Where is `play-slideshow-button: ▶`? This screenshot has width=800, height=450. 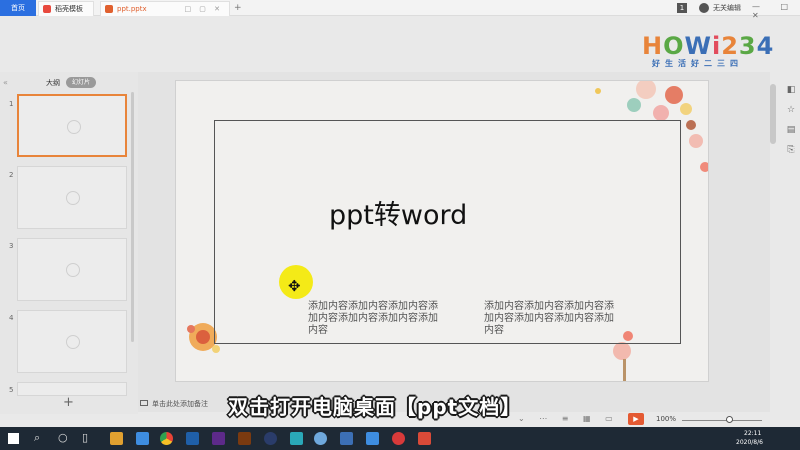
play-slideshow-button: ▶ is located at coordinates (636, 419).